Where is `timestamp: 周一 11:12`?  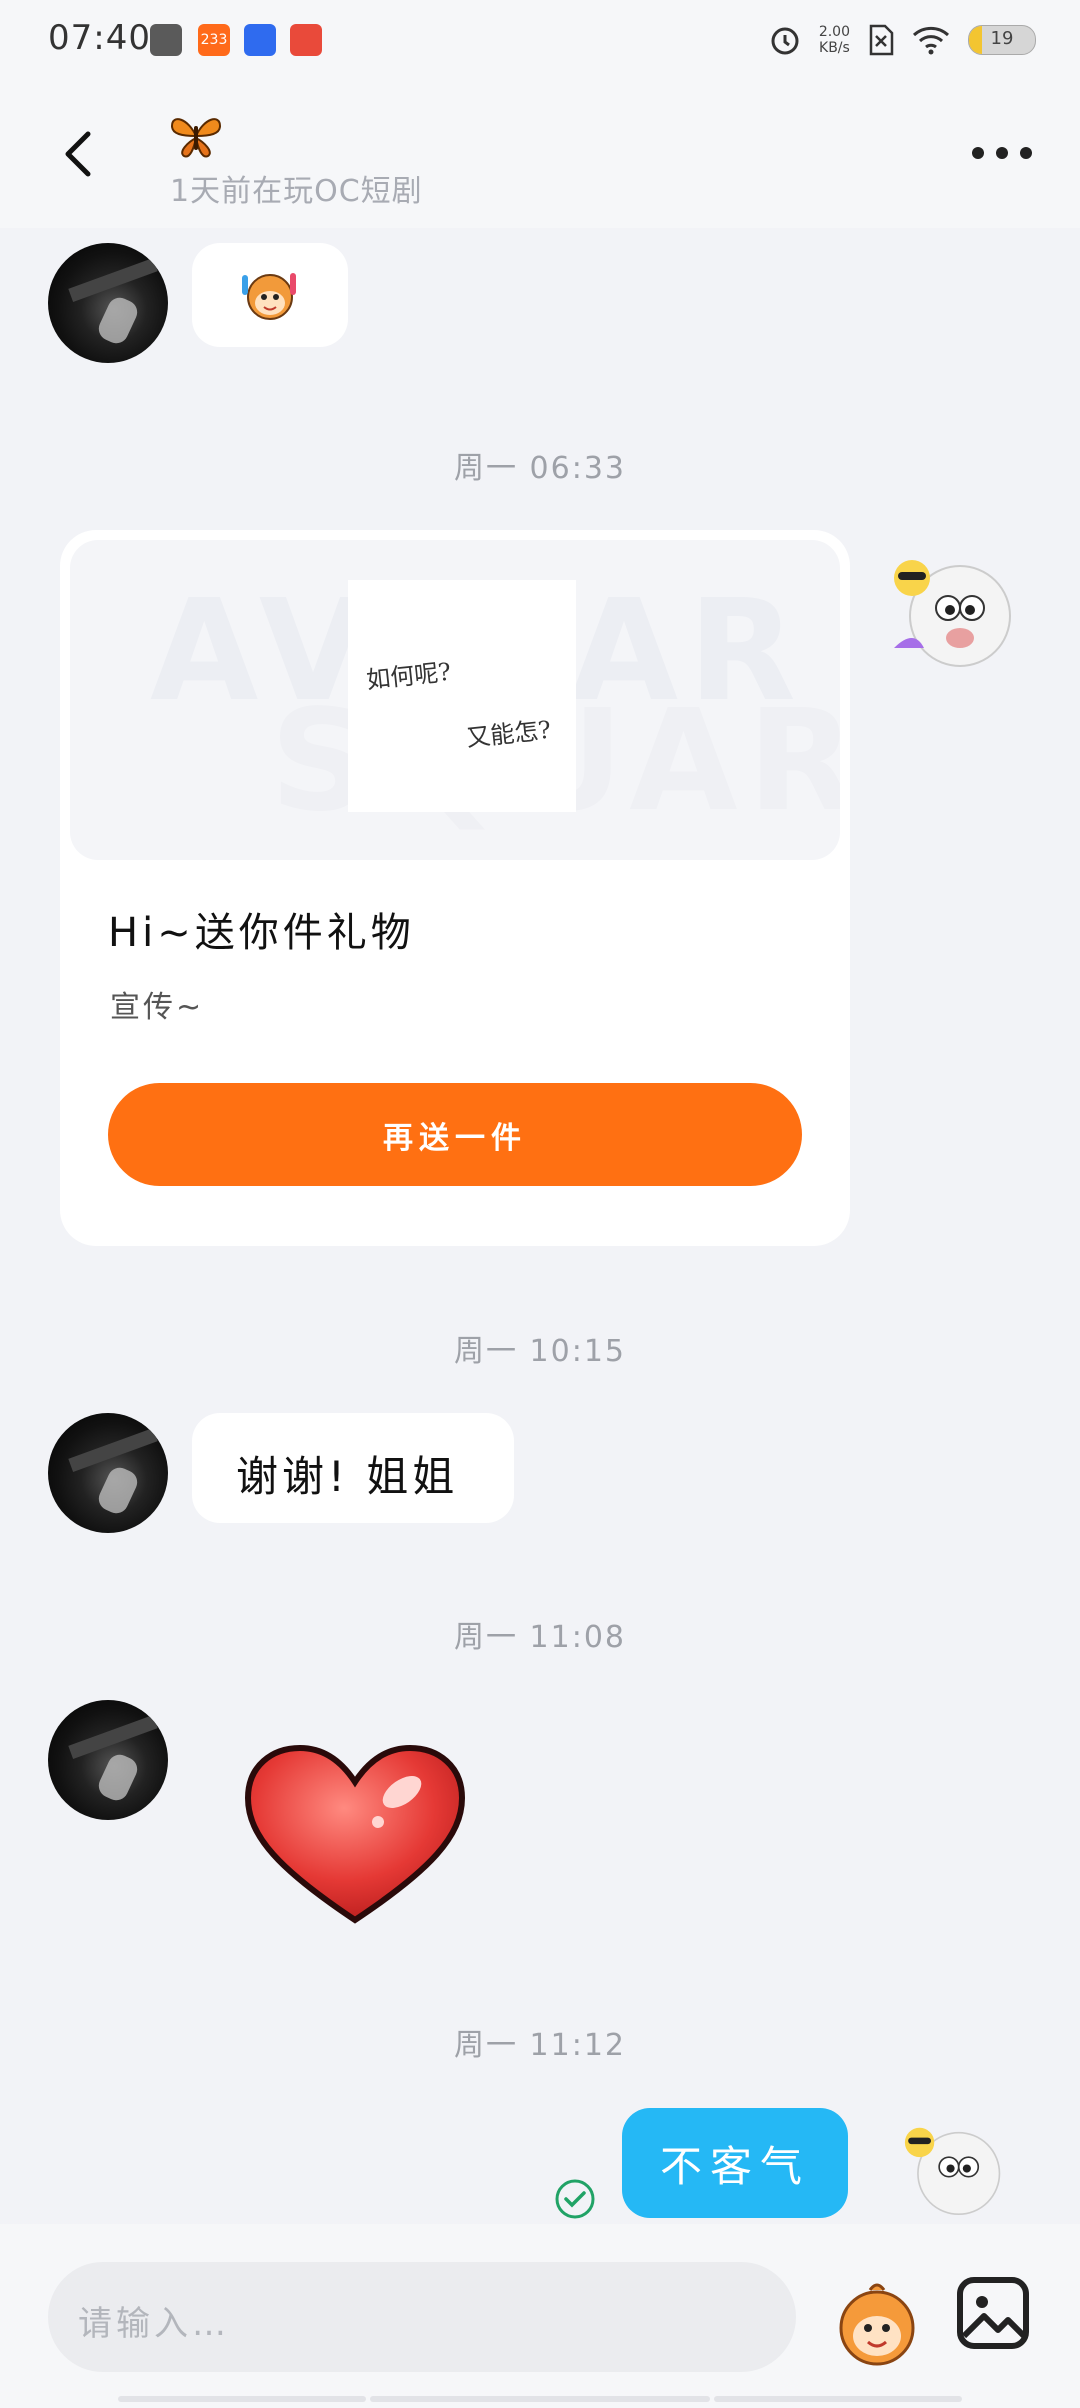
timestamp: 周一 11:12 is located at coordinates (540, 2045).